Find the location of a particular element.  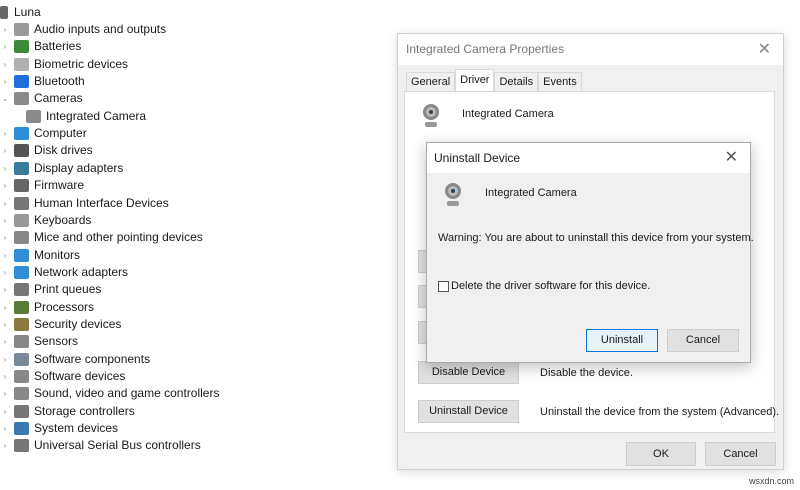

computer-icon is located at coordinates (4, 12).